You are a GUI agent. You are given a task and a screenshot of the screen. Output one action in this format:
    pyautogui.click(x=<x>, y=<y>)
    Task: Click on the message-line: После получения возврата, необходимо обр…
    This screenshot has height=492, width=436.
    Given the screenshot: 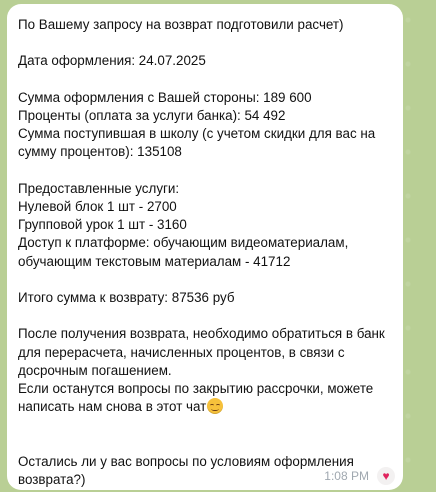 What is the action you would take?
    pyautogui.click(x=201, y=334)
    